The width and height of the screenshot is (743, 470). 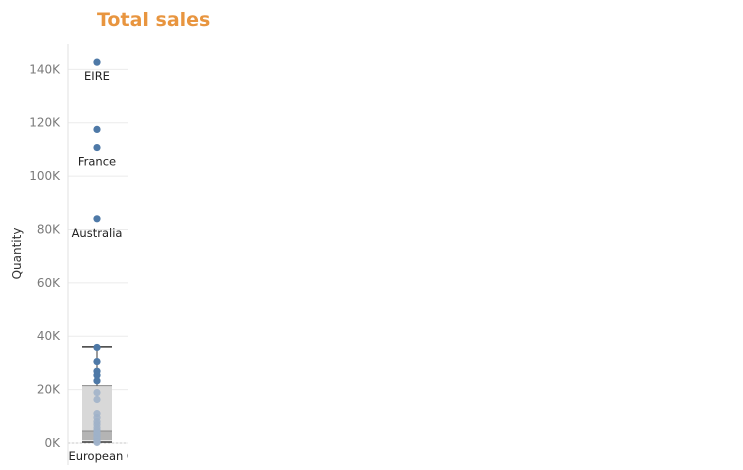 I want to click on y-tick-label: 120K, so click(x=45, y=123).